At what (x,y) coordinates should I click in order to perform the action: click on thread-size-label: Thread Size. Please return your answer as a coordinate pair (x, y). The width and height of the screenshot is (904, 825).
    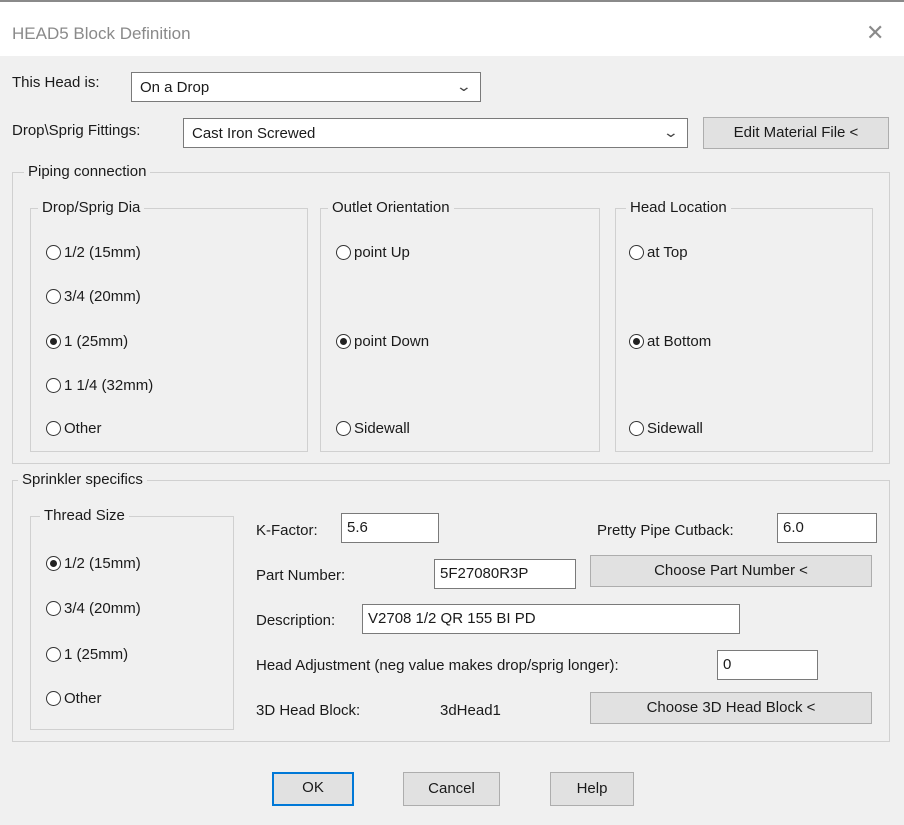
    Looking at the image, I should click on (84, 515).